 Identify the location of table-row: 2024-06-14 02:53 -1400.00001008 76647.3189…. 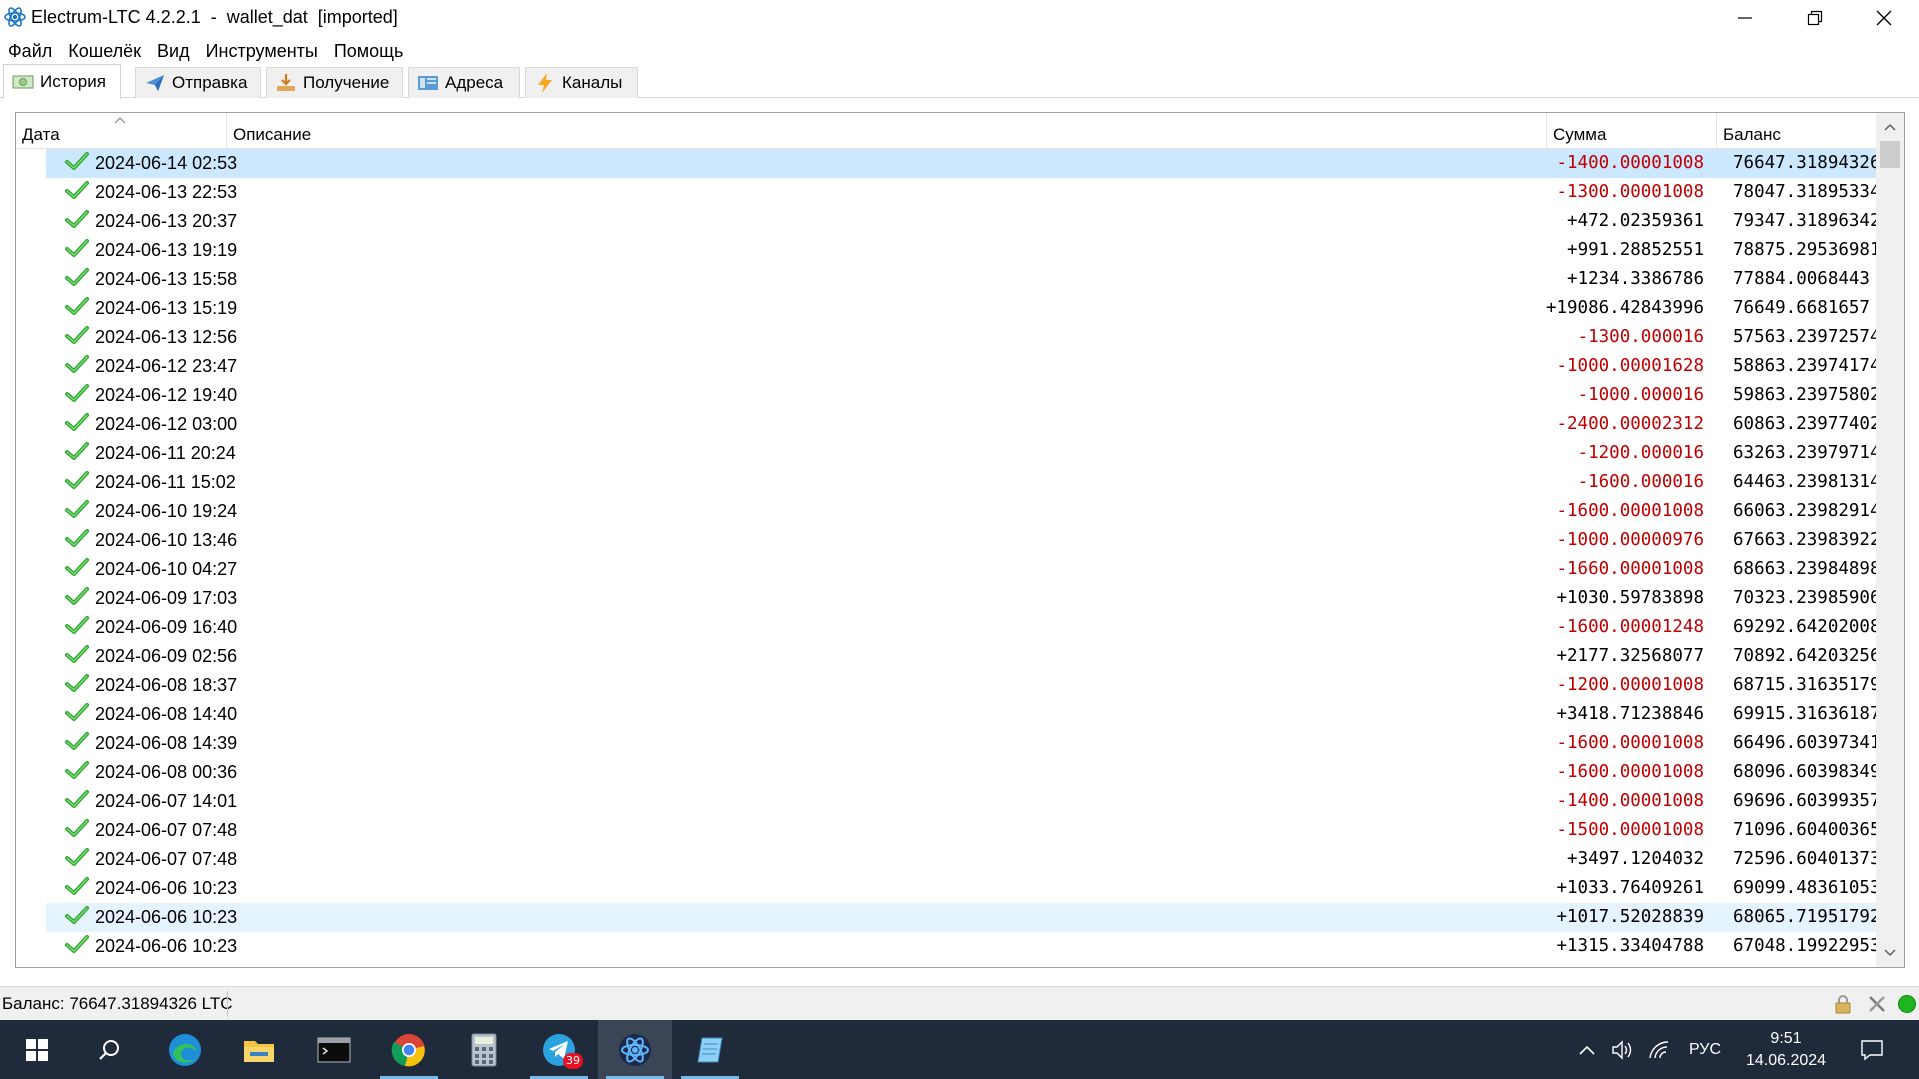
(963, 163).